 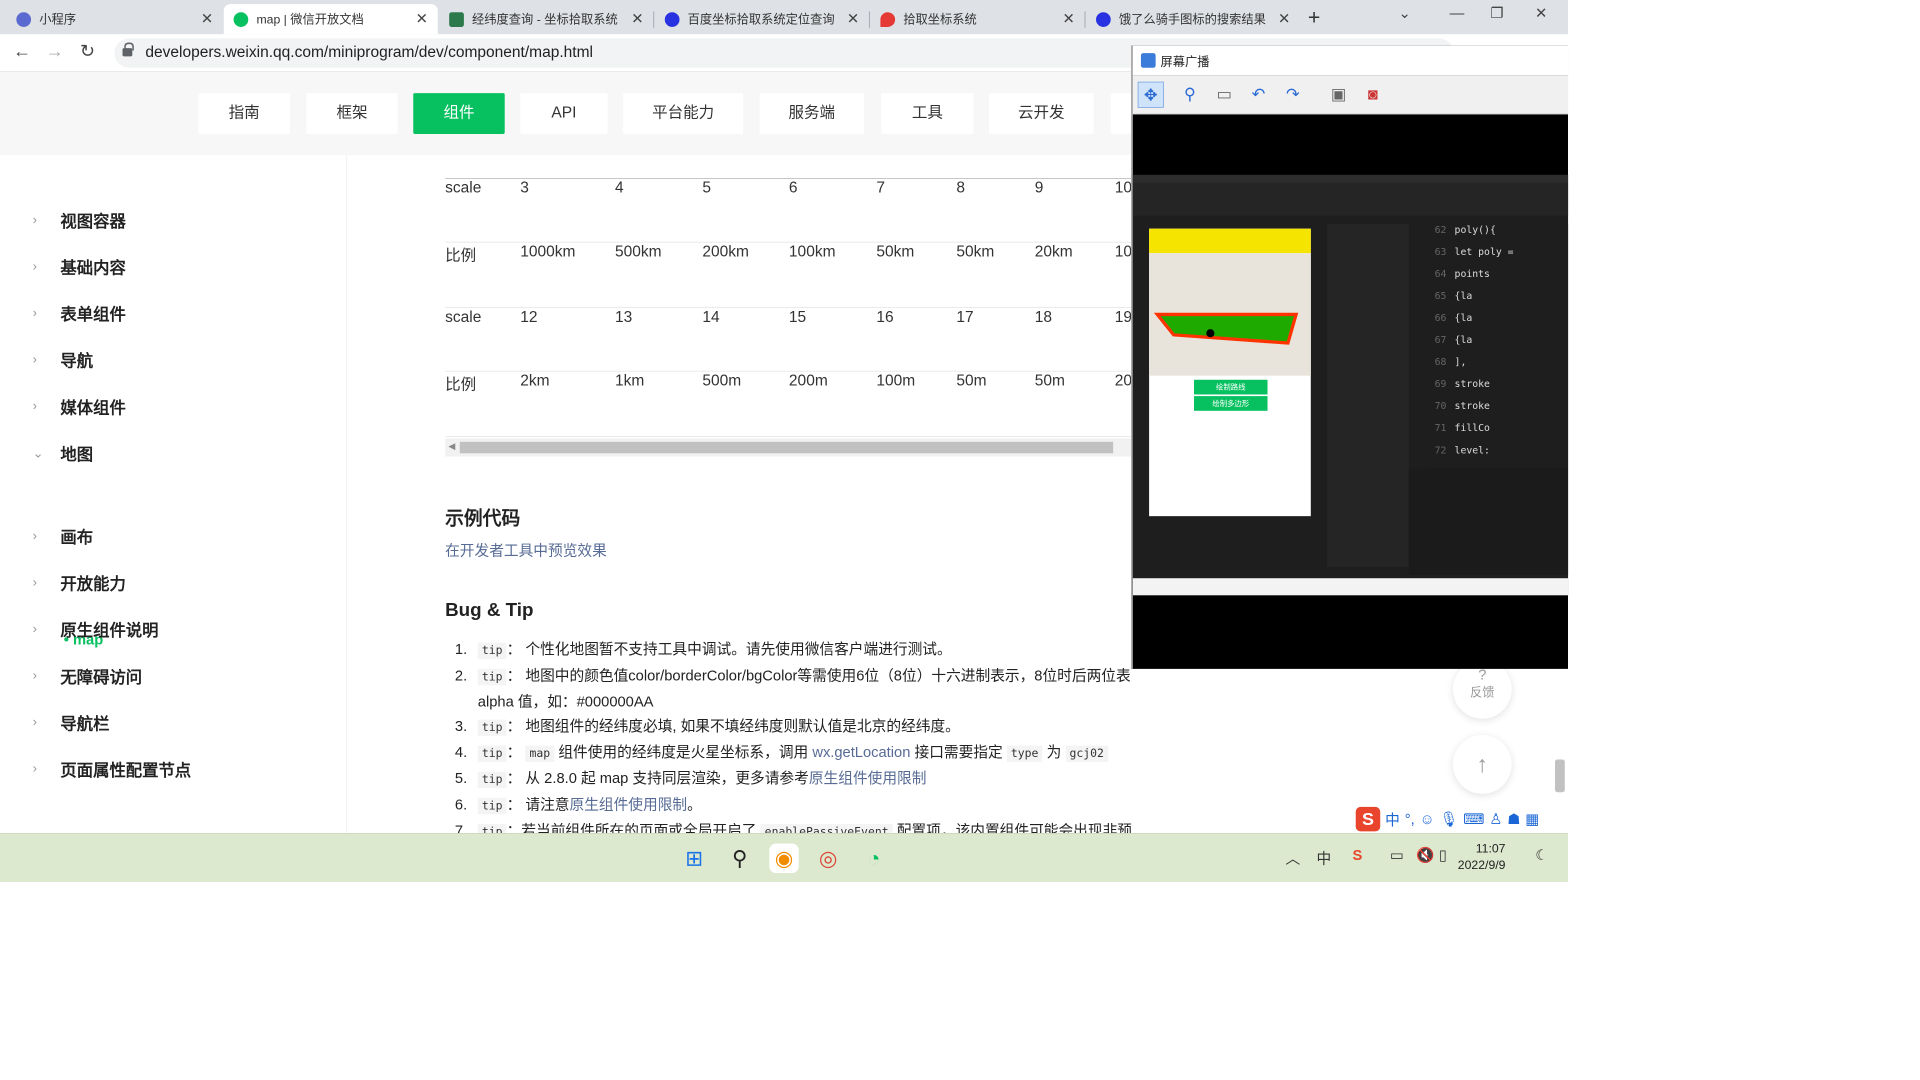 What do you see at coordinates (115, 19) in the screenshot?
I see `tab-miniprogram: 小程序 ✕` at bounding box center [115, 19].